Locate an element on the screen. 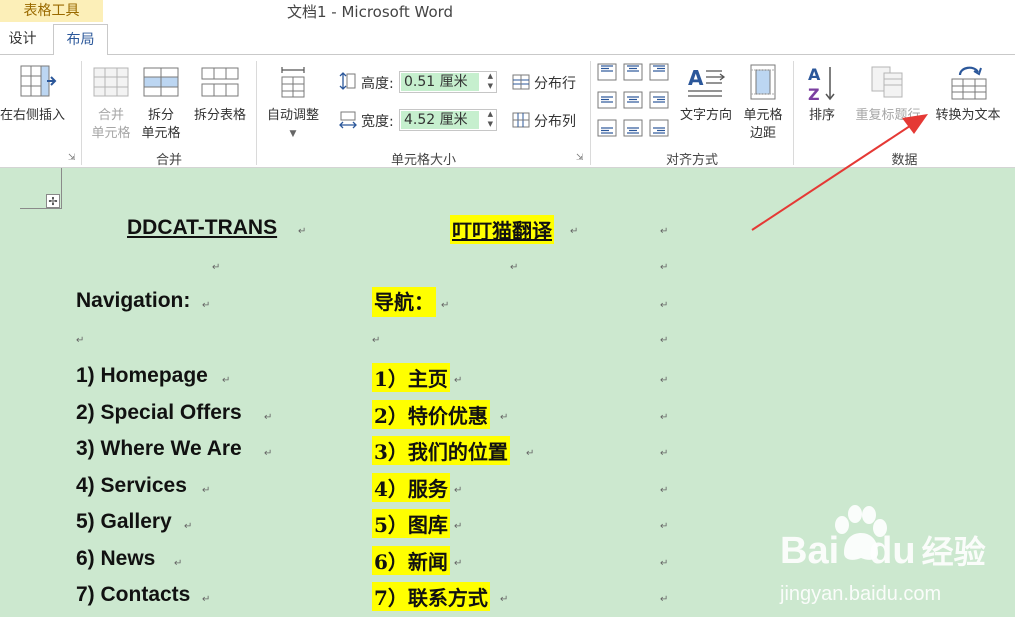 This screenshot has height=617, width=1015. merge-cells-button: 合并 单元格 is located at coordinates (111, 101).